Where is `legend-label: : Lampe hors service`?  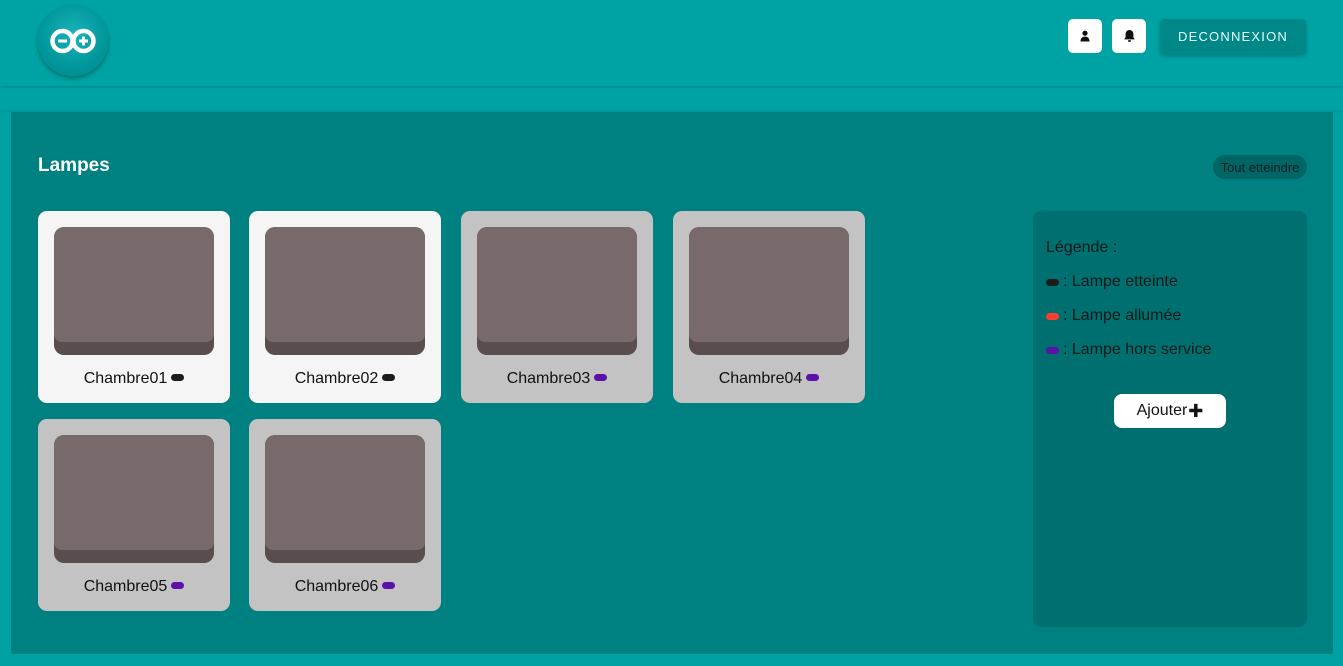 legend-label: : Lampe hors service is located at coordinates (1137, 349).